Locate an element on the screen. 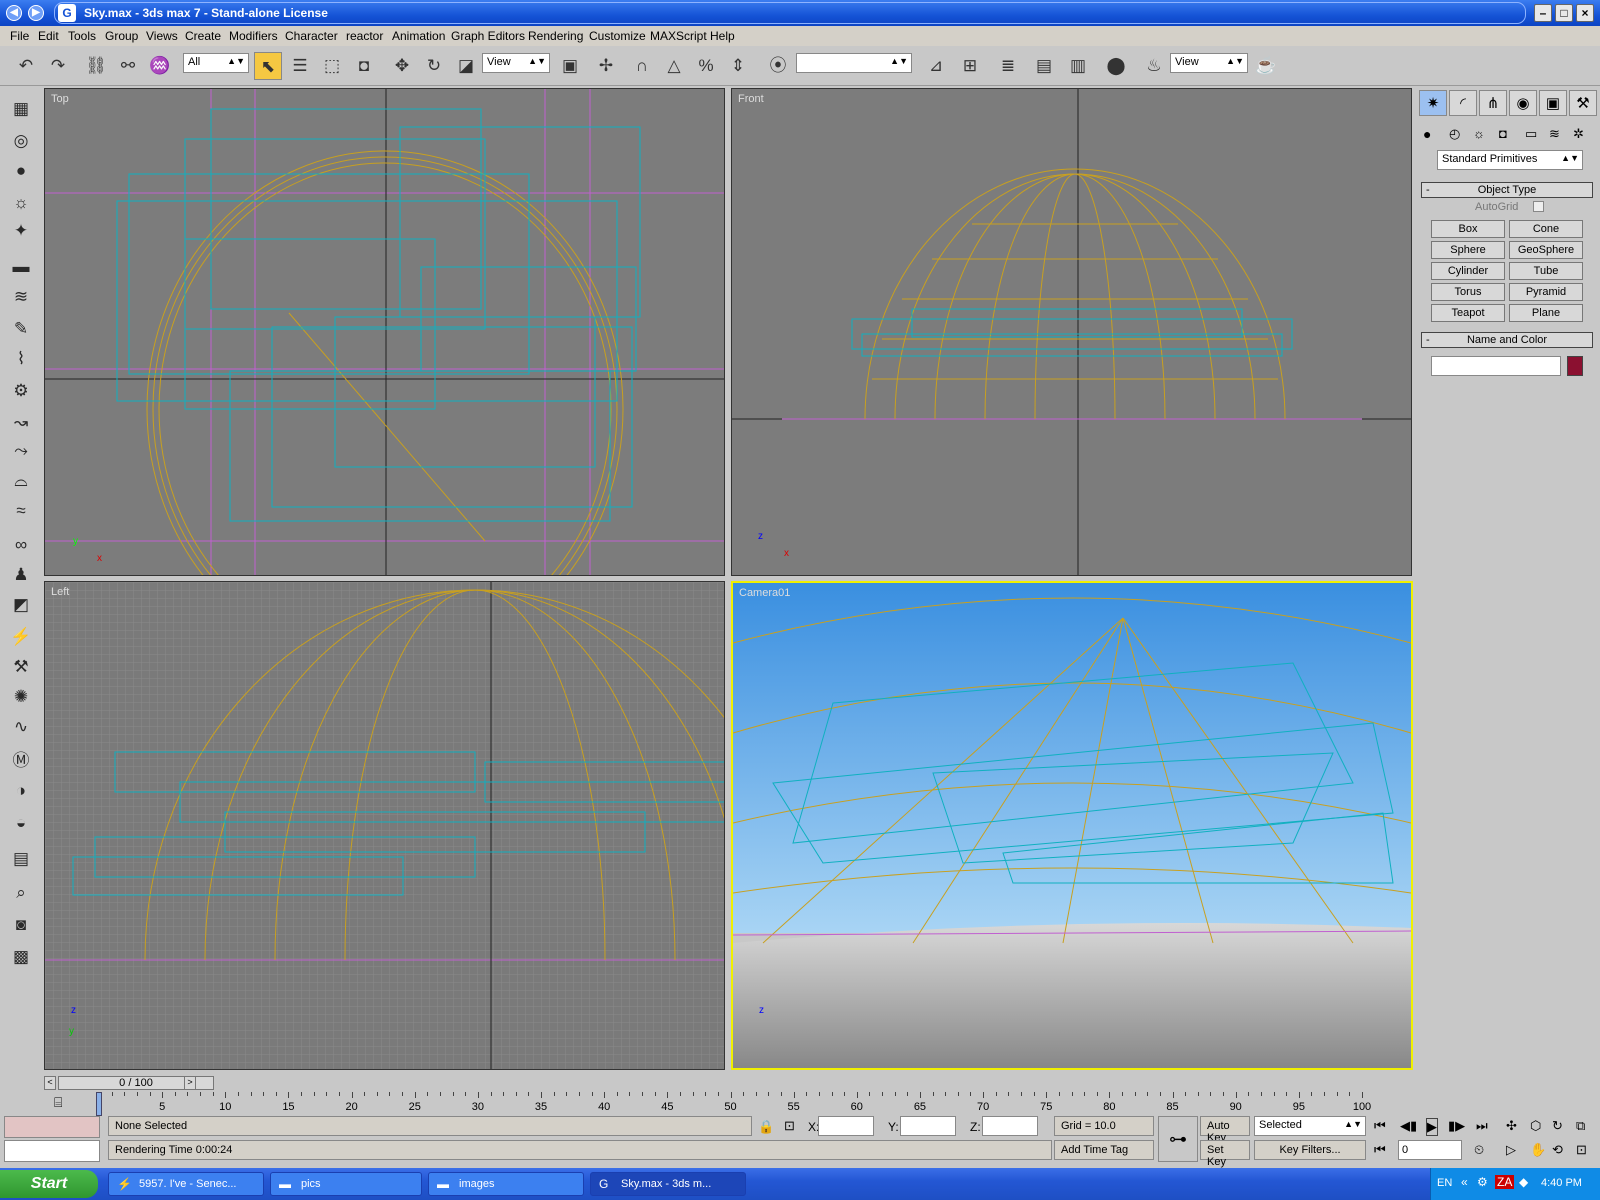 The width and height of the screenshot is (1600, 1200). scale-icon: ◪ is located at coordinates (466, 66).